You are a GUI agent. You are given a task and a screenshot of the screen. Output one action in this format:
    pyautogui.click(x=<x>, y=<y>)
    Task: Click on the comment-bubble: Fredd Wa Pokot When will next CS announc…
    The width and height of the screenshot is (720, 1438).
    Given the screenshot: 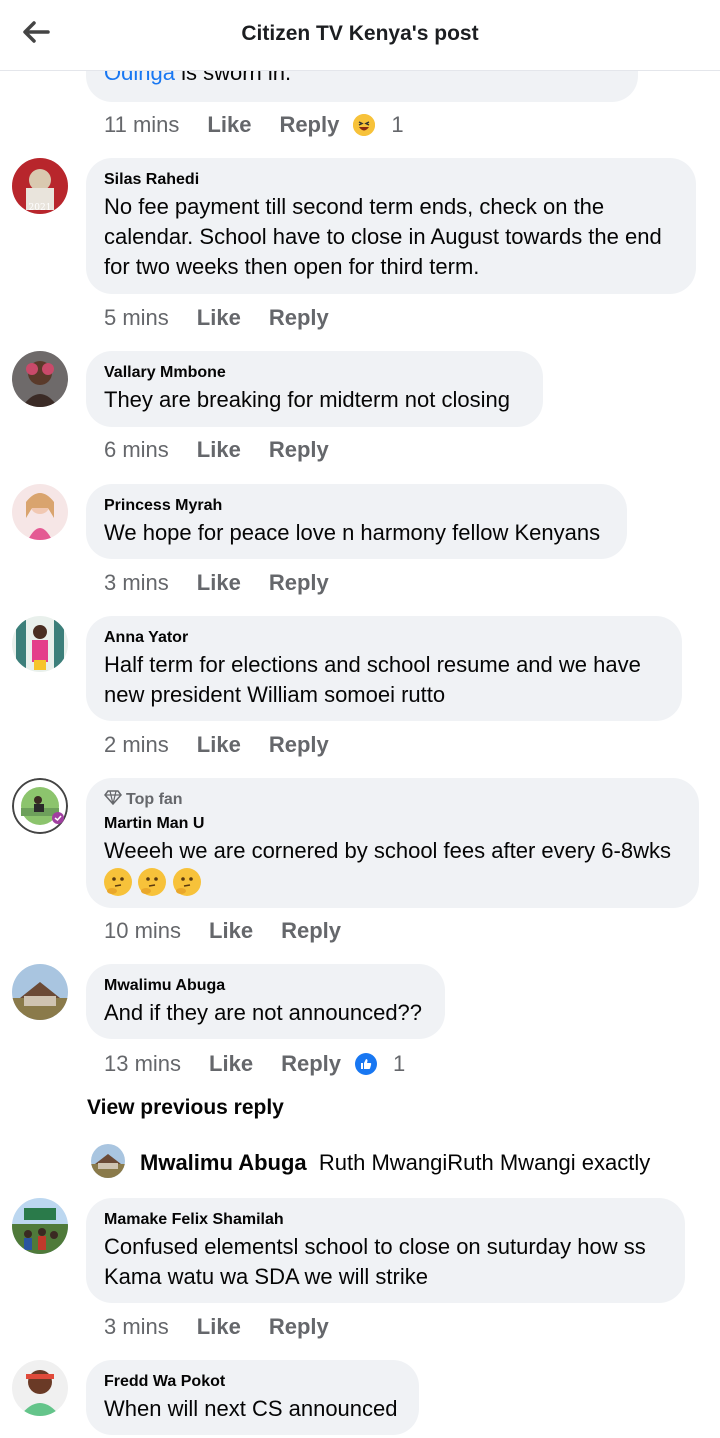 What is the action you would take?
    pyautogui.click(x=252, y=1397)
    